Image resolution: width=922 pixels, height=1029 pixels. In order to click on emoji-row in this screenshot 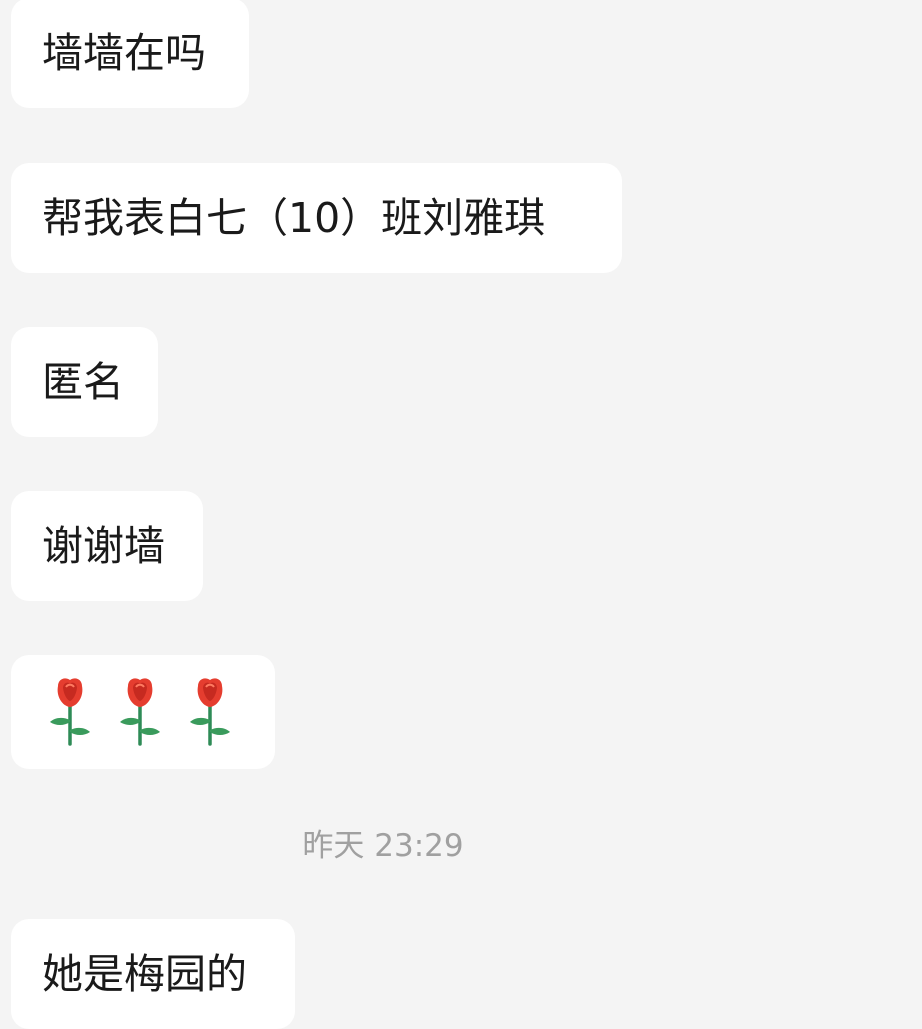, I will do `click(140, 712)`.